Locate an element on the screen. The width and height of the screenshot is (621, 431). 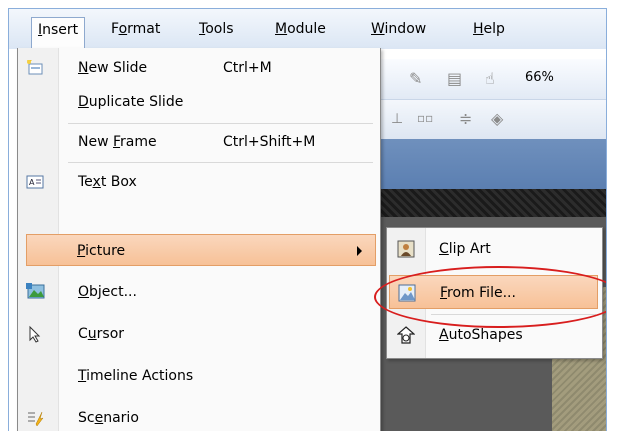
menu-format-pre: F is located at coordinates (115, 29).